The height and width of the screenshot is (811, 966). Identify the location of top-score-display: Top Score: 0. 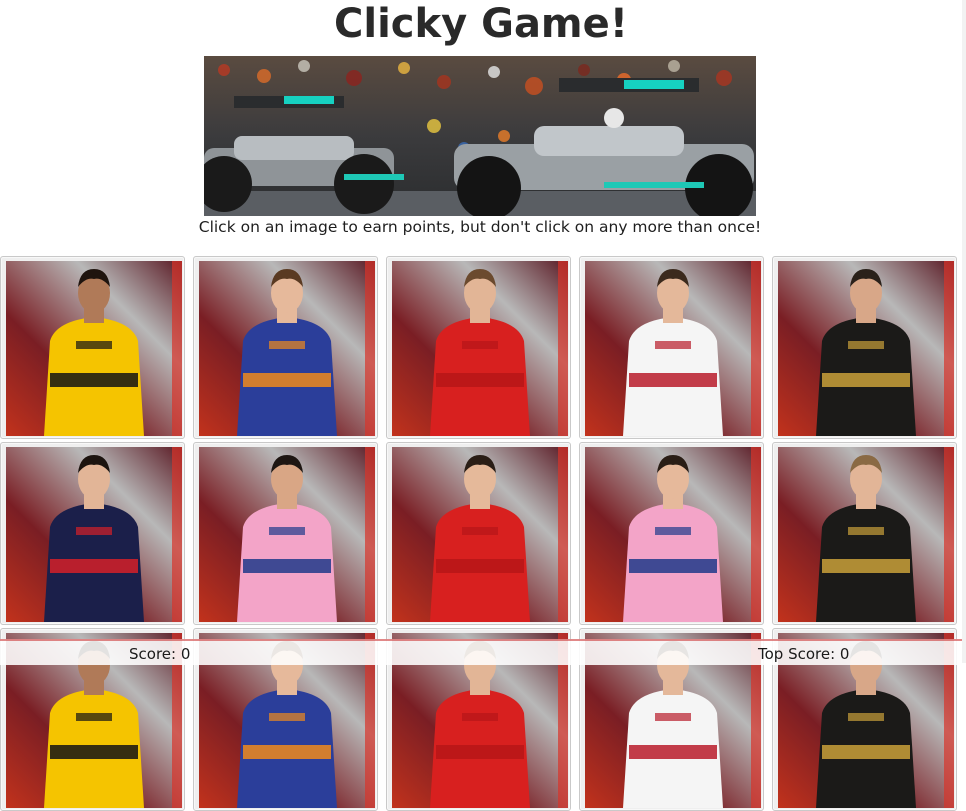
(804, 654).